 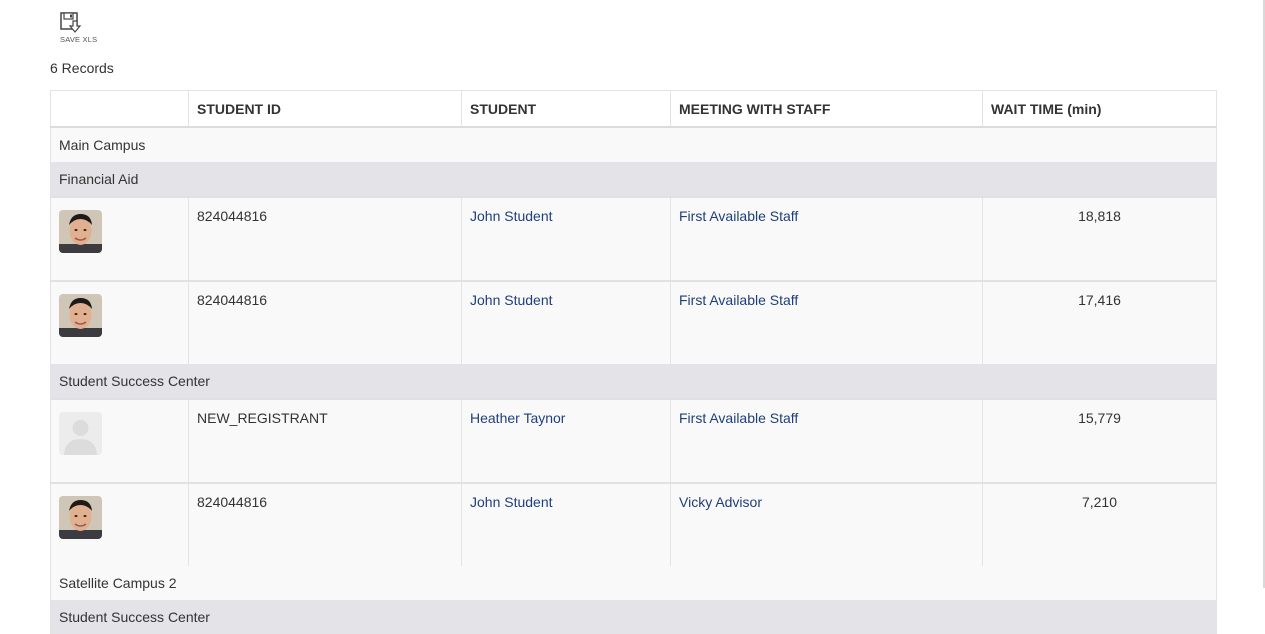 I want to click on campus-name: Satellite Campus 2, so click(x=633, y=583).